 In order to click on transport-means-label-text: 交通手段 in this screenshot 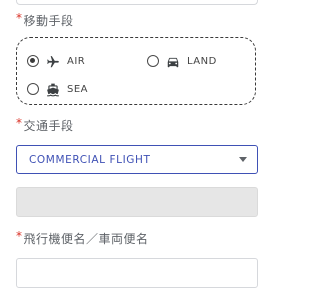, I will do `click(48, 126)`.